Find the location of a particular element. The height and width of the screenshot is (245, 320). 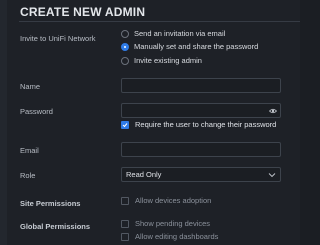

allow-editing-dashboards-checkbox is located at coordinates (125, 236).